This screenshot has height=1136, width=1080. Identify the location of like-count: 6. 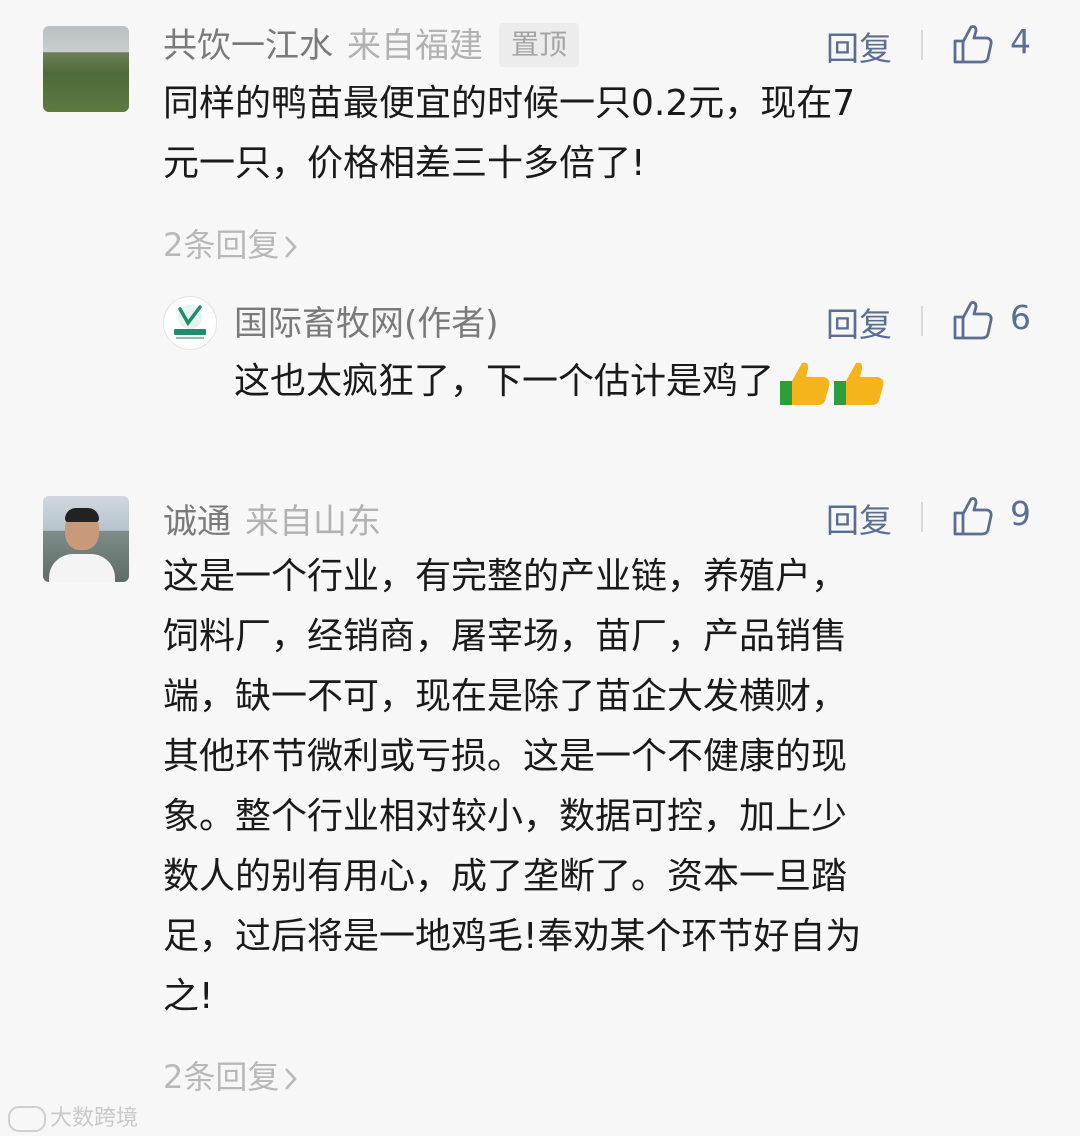
(1020, 317).